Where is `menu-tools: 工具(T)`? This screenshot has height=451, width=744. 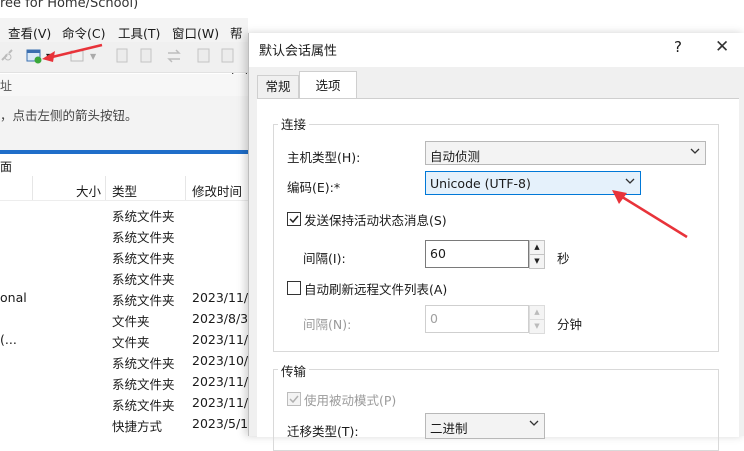
menu-tools: 工具(T) is located at coordinates (139, 32).